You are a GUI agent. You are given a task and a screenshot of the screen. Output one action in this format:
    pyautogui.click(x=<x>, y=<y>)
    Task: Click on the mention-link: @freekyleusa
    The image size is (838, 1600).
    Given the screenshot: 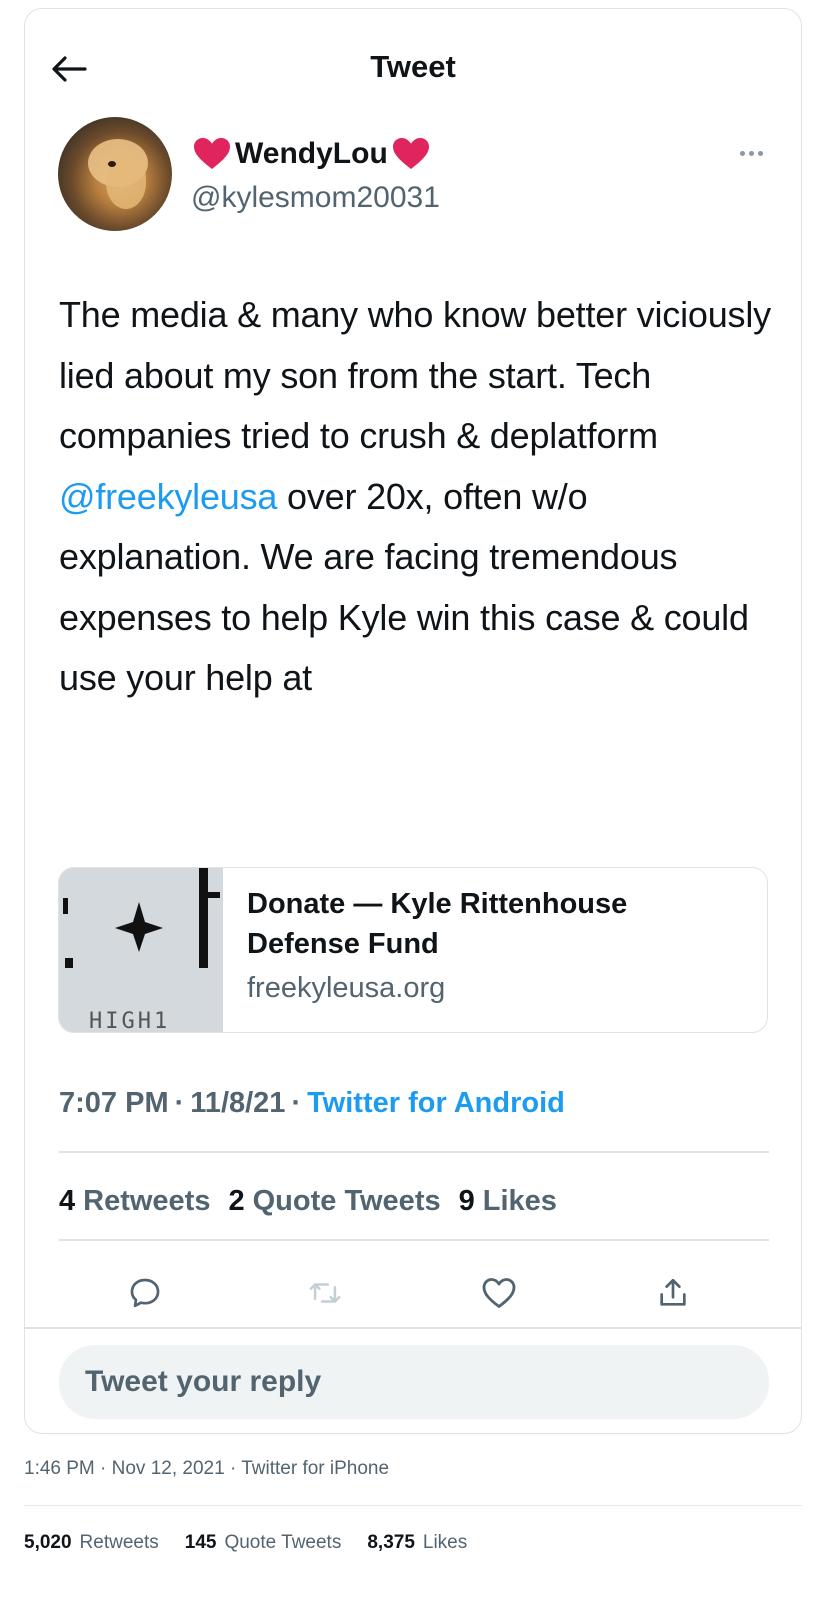 What is the action you would take?
    pyautogui.click(x=168, y=496)
    